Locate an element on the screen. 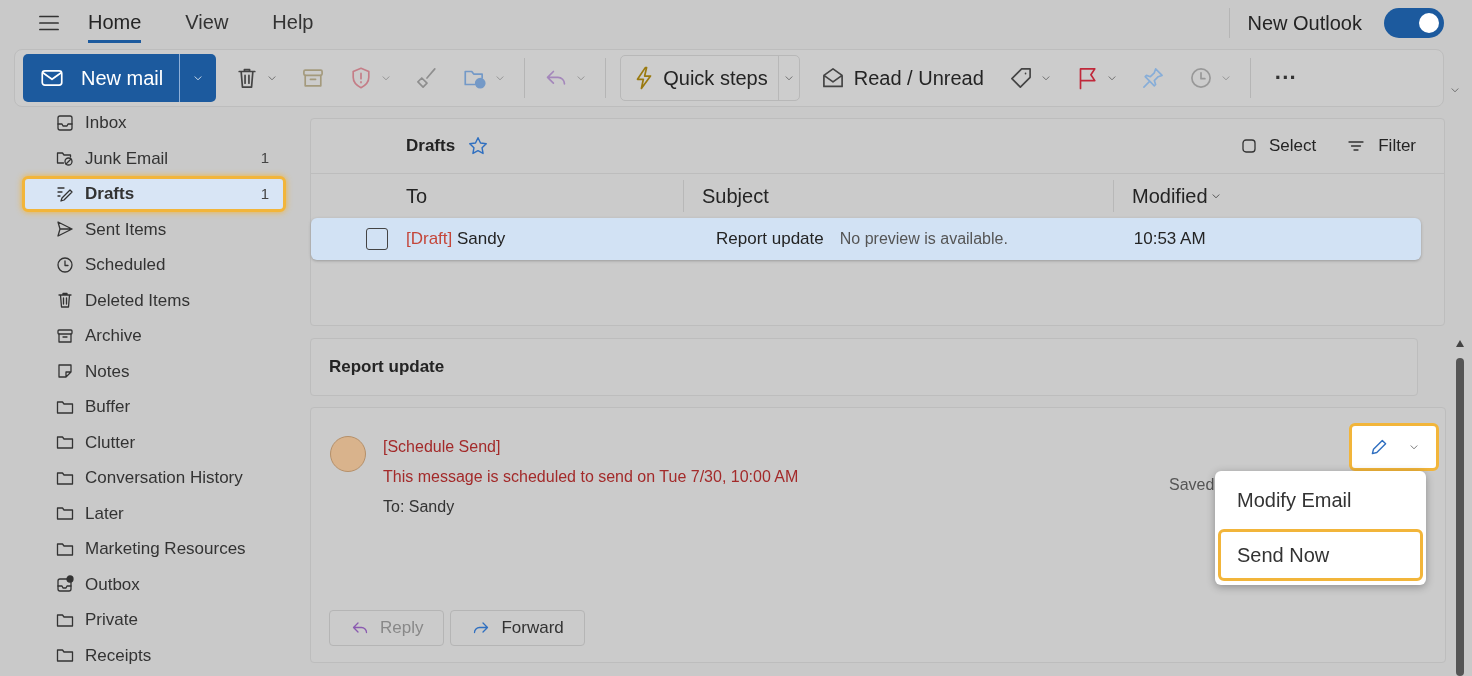 The image size is (1472, 676). column-header: Subject is located at coordinates (898, 196).